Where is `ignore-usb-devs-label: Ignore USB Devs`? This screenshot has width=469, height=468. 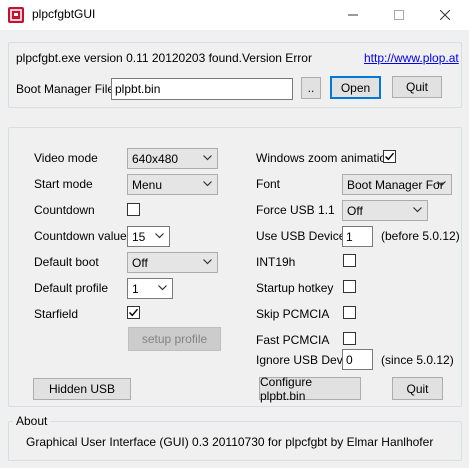
ignore-usb-devs-label: Ignore USB Devs is located at coordinates (302, 360).